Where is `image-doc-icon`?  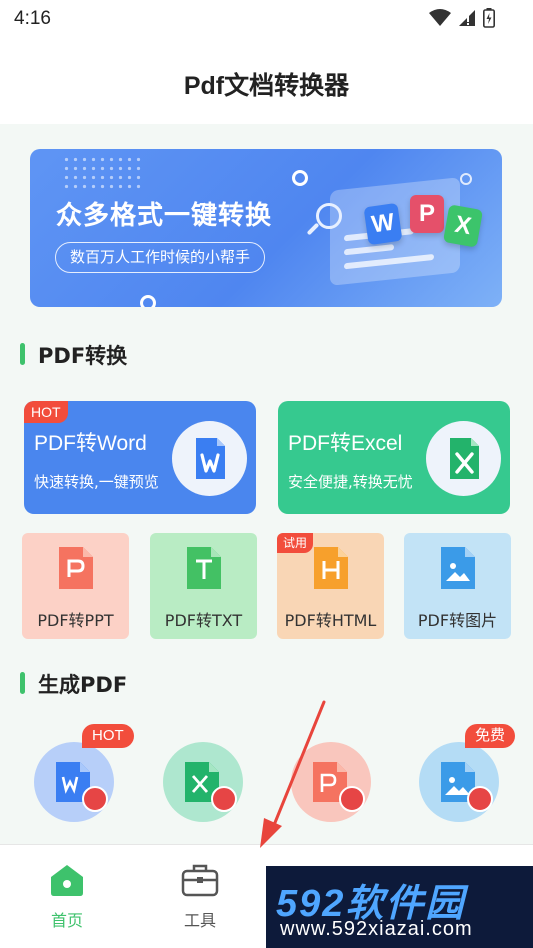
image-doc-icon is located at coordinates (458, 568).